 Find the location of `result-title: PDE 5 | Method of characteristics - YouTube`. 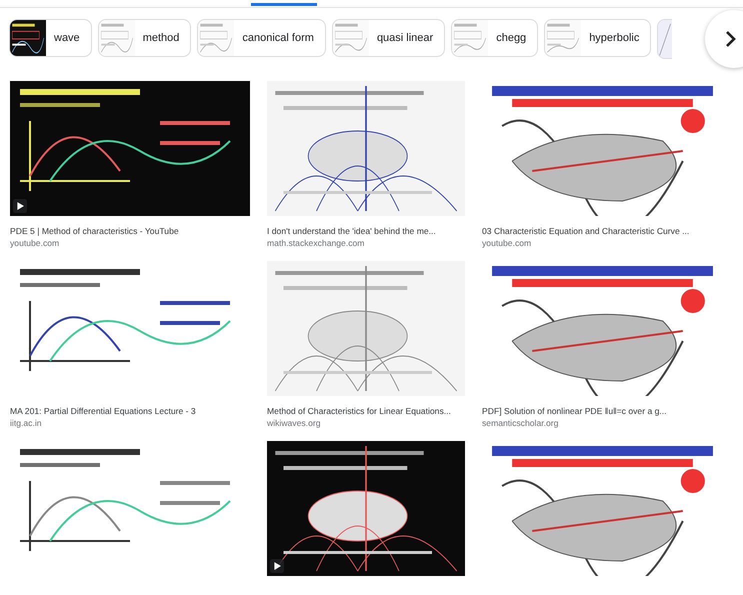

result-title: PDE 5 | Method of characteristics - YouTube is located at coordinates (130, 231).